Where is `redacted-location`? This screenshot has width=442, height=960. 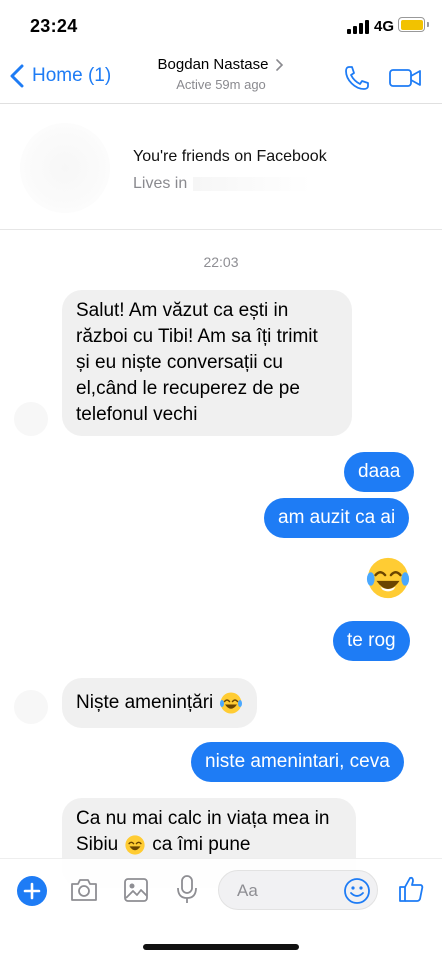
redacted-location is located at coordinates (252, 184).